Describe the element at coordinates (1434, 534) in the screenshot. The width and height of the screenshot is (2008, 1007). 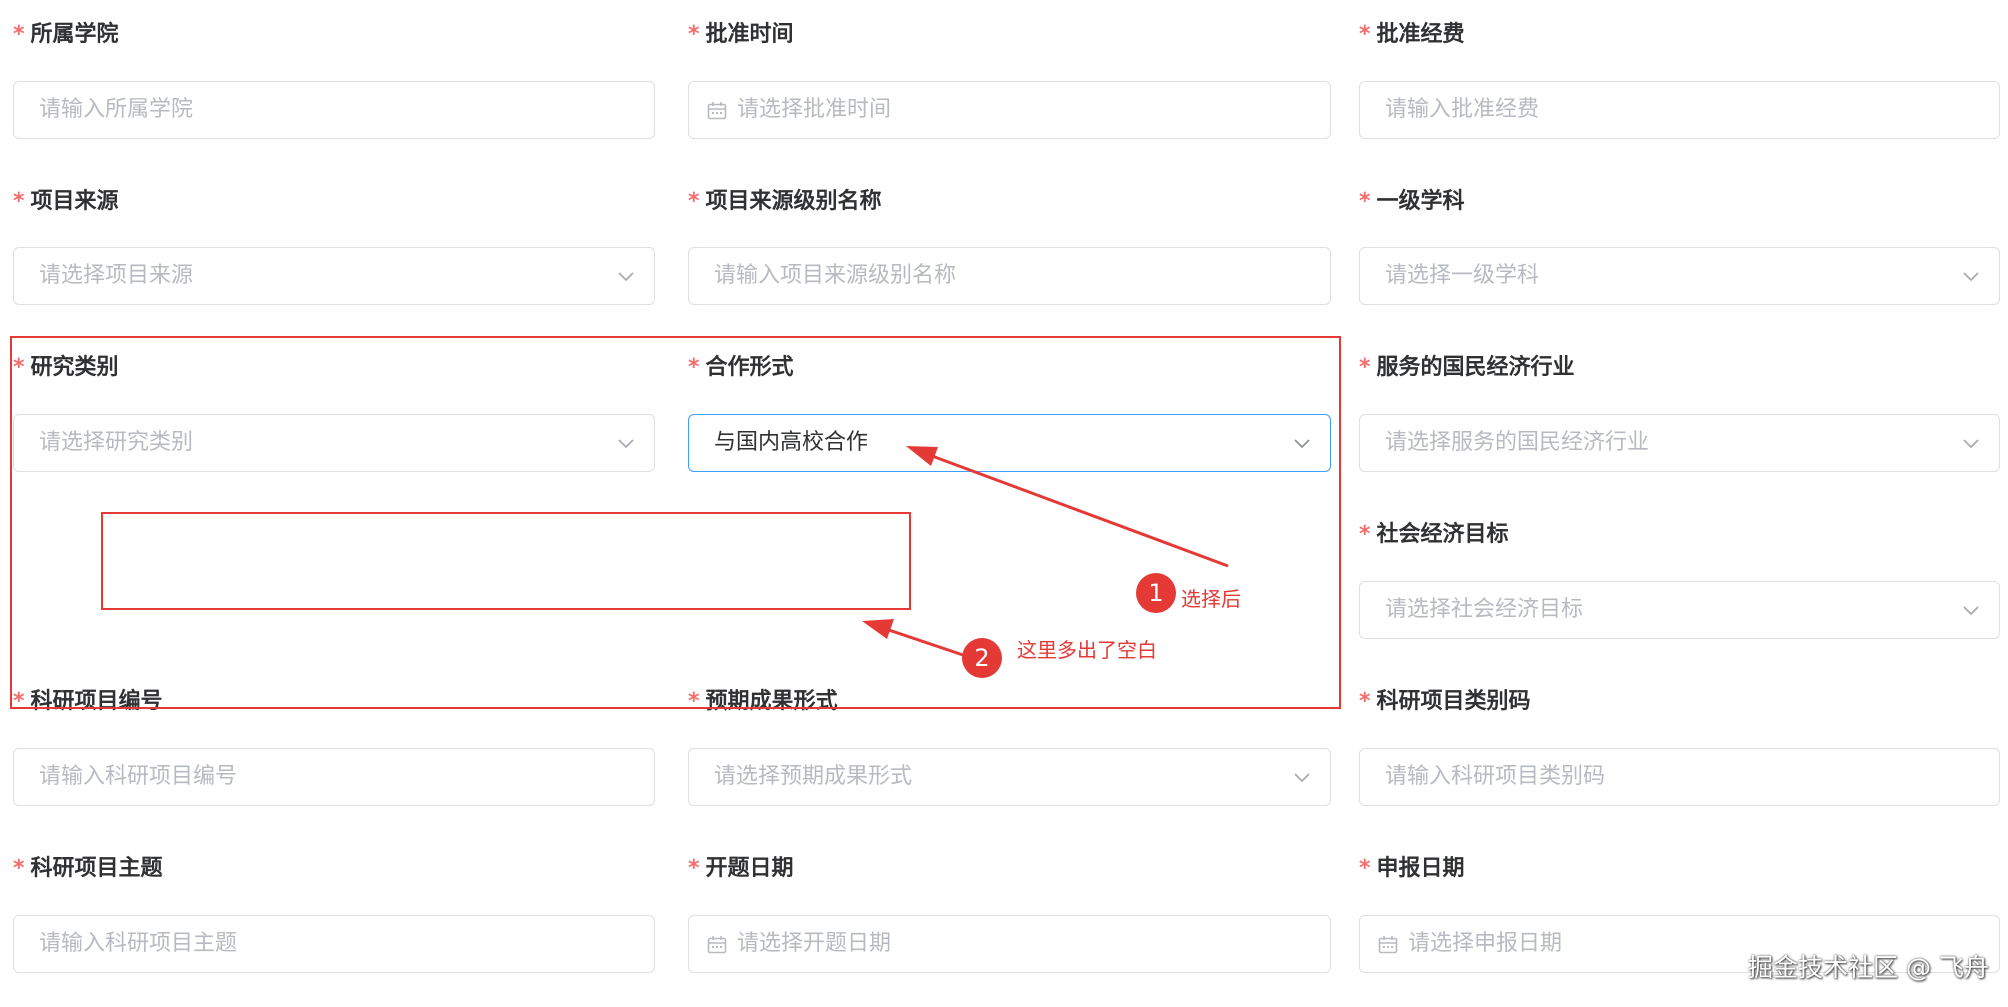
I see `socioeconomic-goal-label: * 社会经济目标` at that location.